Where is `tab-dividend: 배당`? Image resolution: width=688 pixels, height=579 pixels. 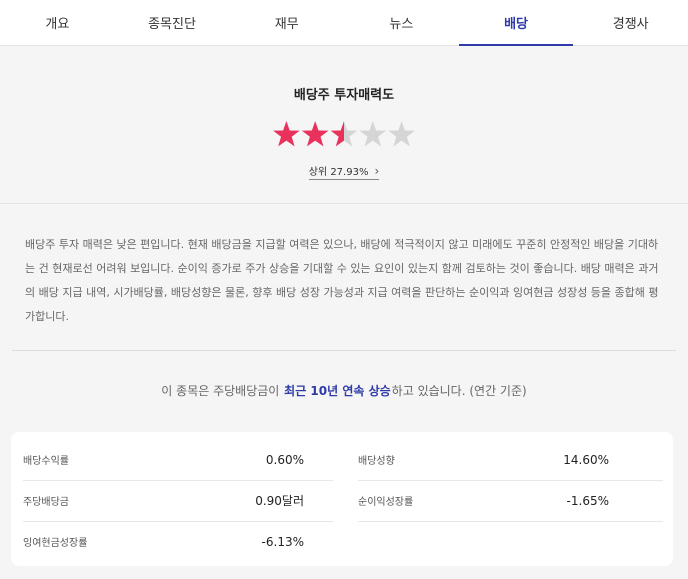 tab-dividend: 배당 is located at coordinates (516, 23).